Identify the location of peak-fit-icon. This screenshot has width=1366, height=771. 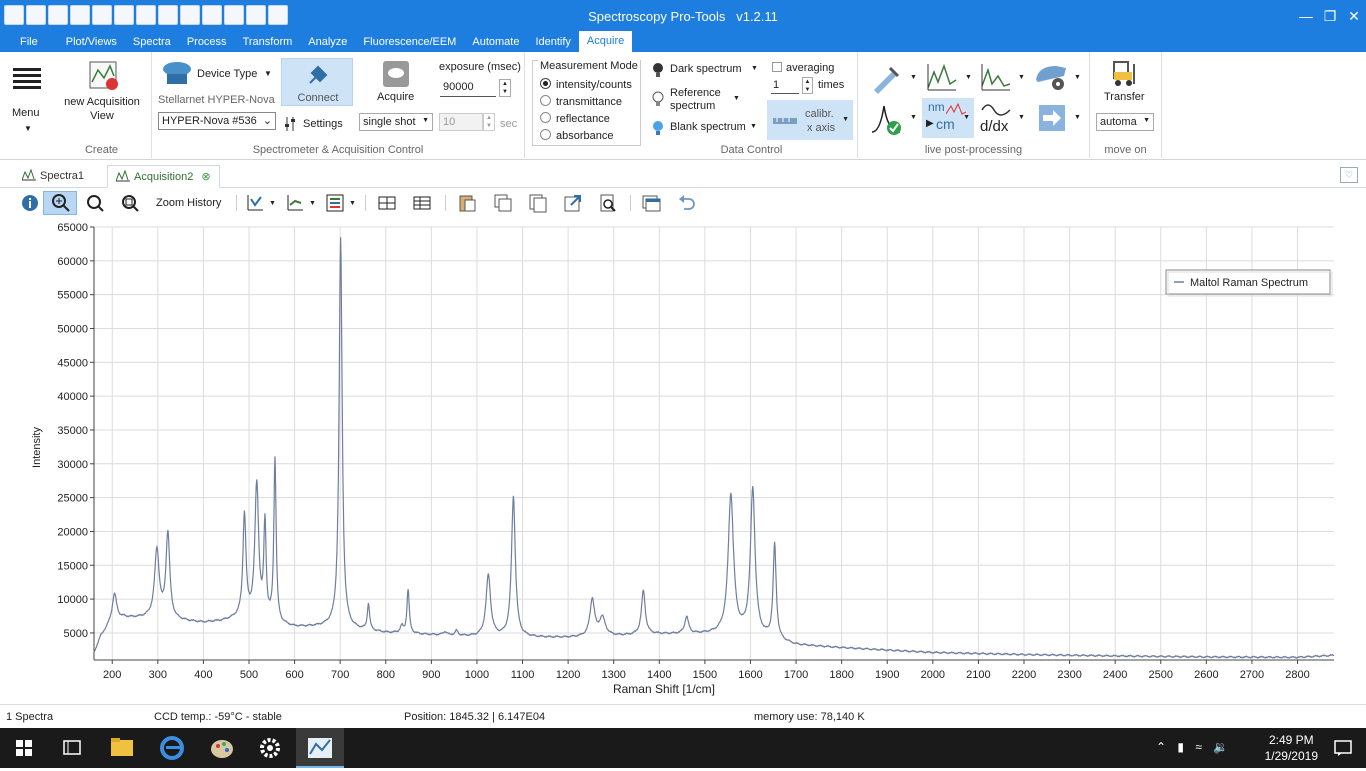
(887, 119).